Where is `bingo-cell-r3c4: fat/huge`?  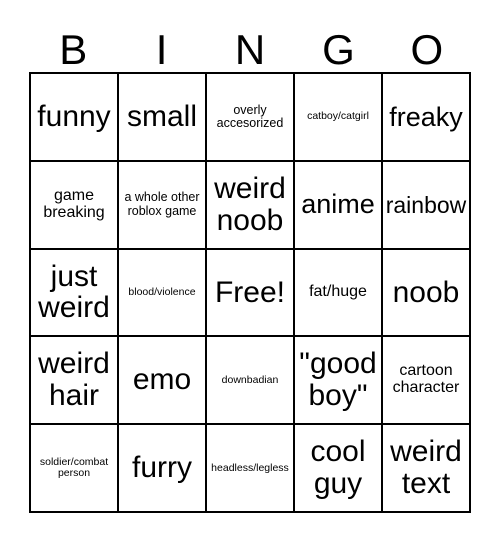 bingo-cell-r3c4: fat/huge is located at coordinates (339, 293).